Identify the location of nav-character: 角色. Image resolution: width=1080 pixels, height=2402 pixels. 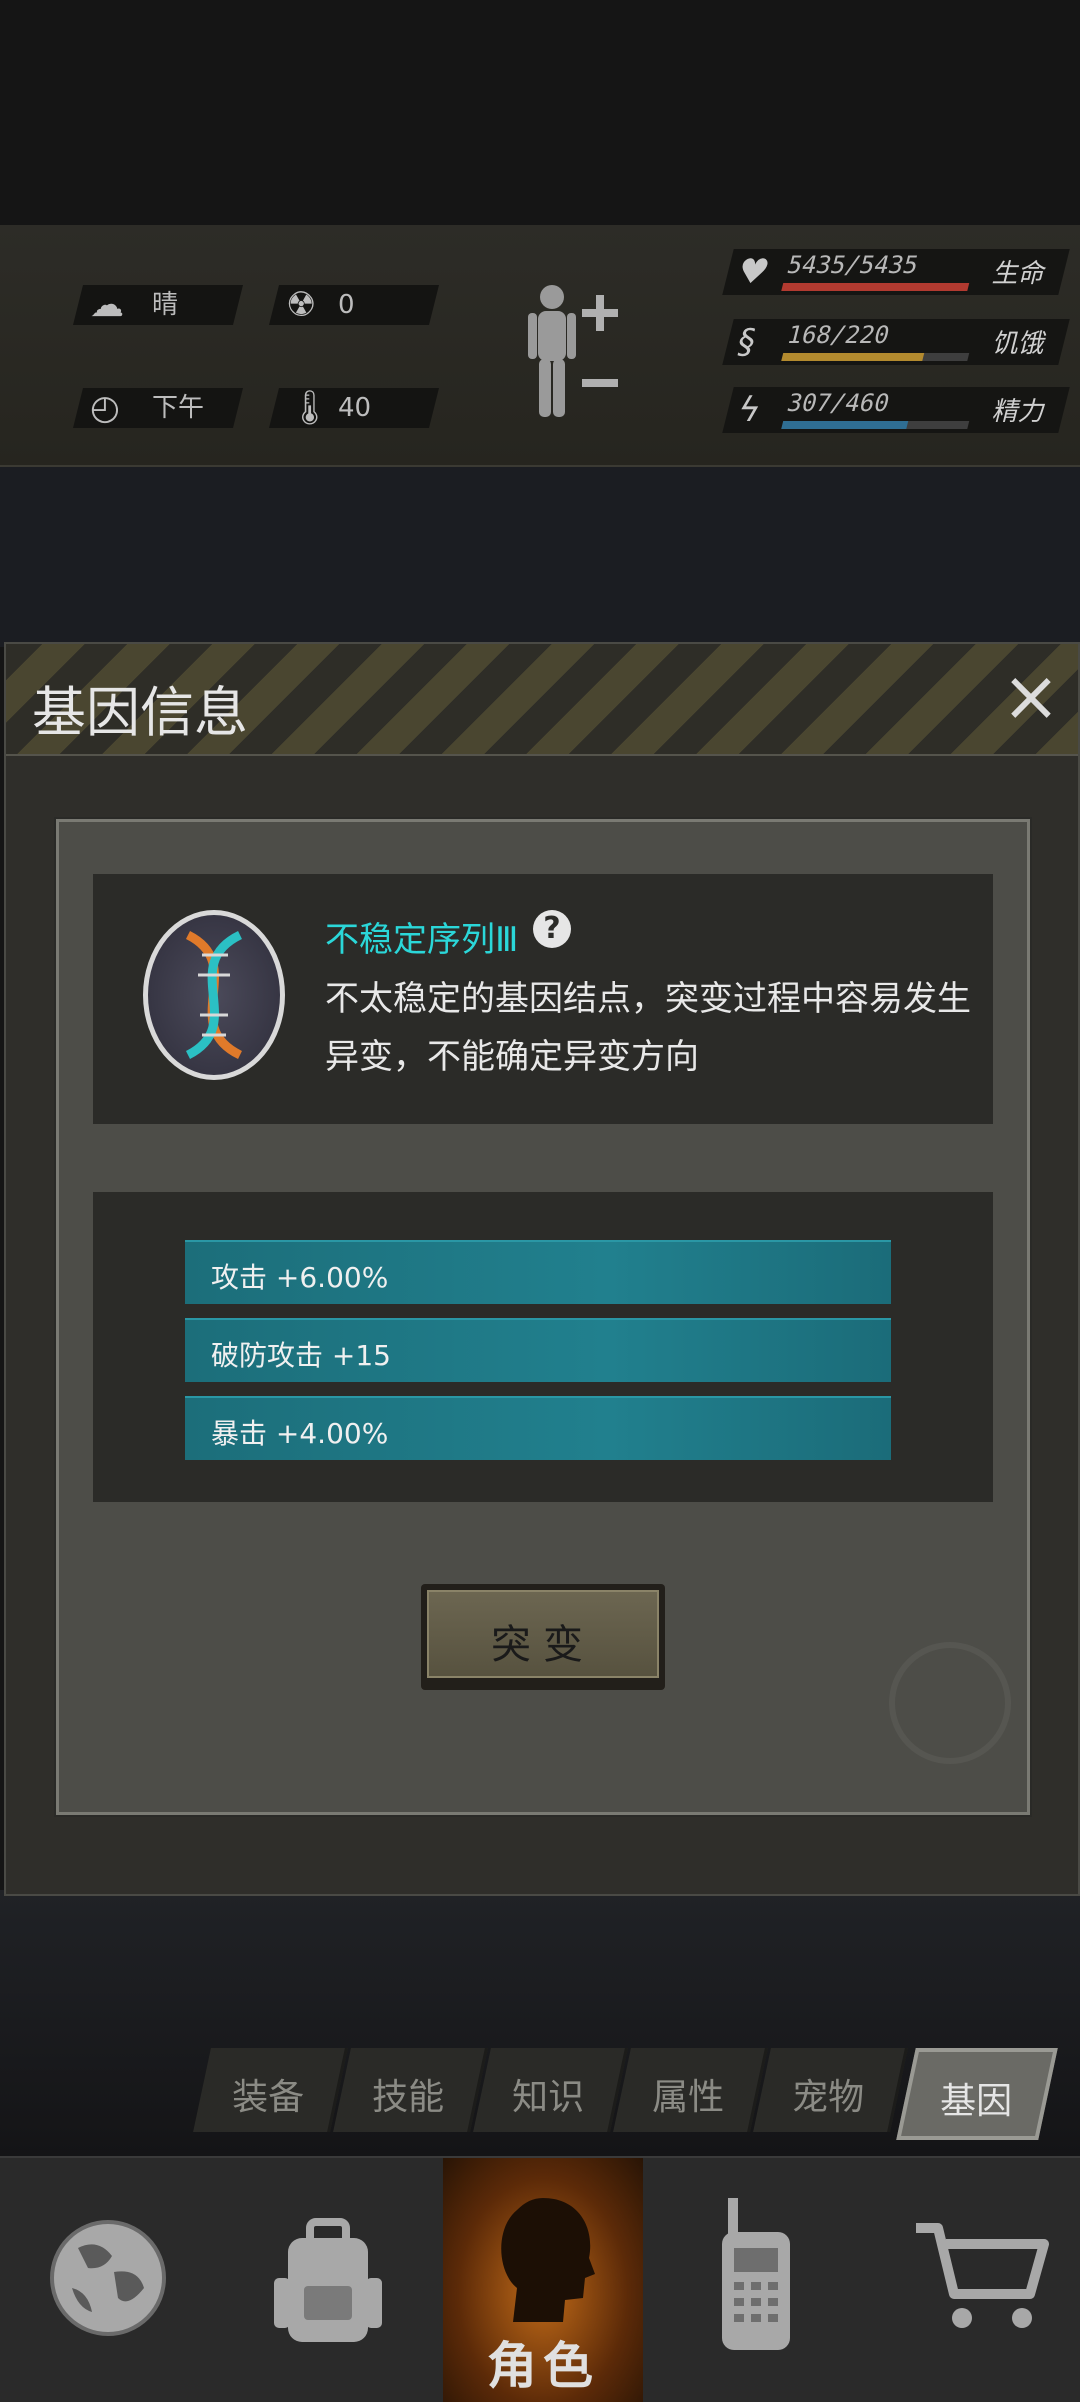
(543, 2280).